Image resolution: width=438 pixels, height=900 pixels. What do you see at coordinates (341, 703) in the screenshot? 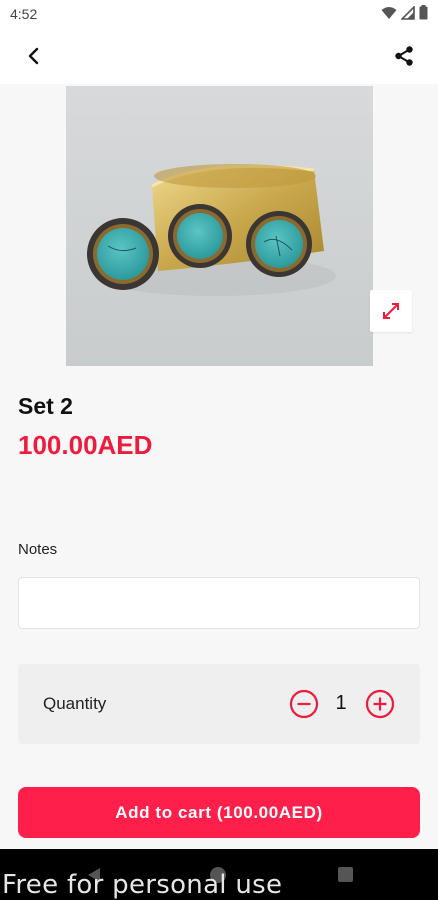
I see `quantity-value: 1` at bounding box center [341, 703].